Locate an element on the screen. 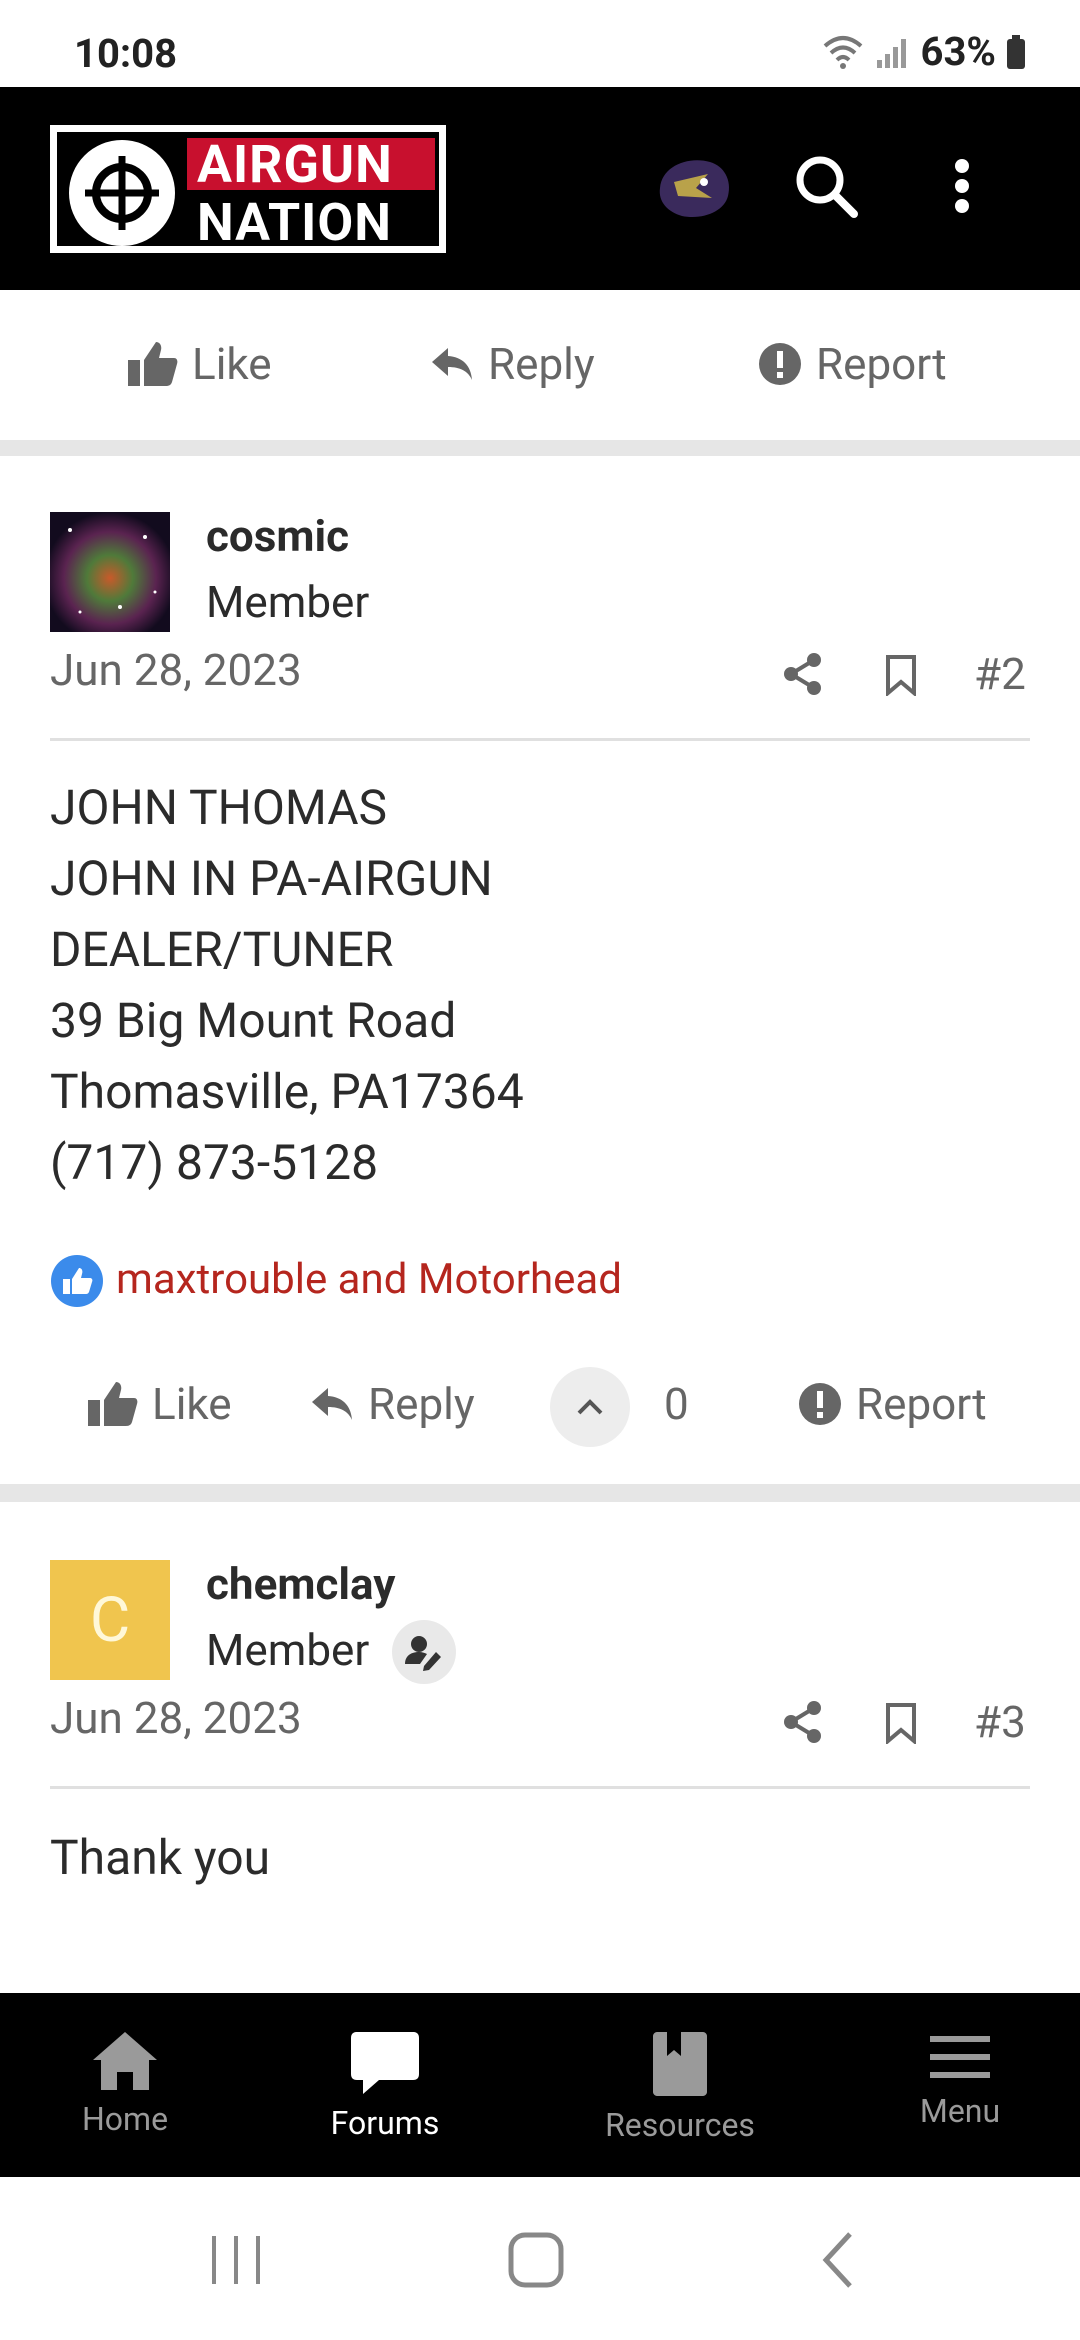 The height and width of the screenshot is (2340, 1080). nav-forums: Forums is located at coordinates (385, 2086).